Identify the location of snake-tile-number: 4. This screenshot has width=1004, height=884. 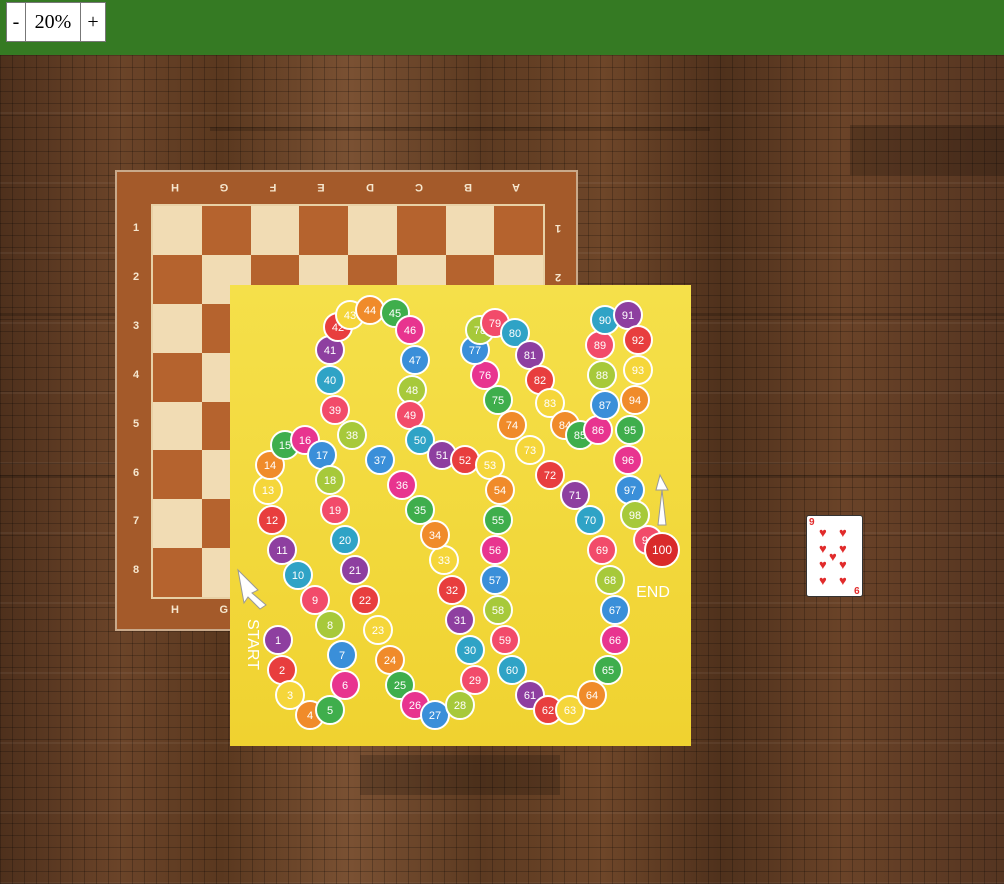
(310, 716).